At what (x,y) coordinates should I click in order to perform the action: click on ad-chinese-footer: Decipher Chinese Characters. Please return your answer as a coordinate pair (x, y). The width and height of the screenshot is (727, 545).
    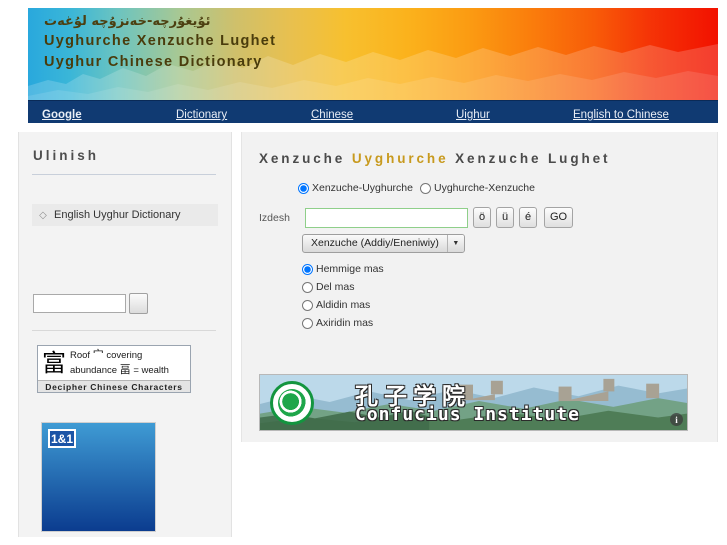
    Looking at the image, I should click on (114, 386).